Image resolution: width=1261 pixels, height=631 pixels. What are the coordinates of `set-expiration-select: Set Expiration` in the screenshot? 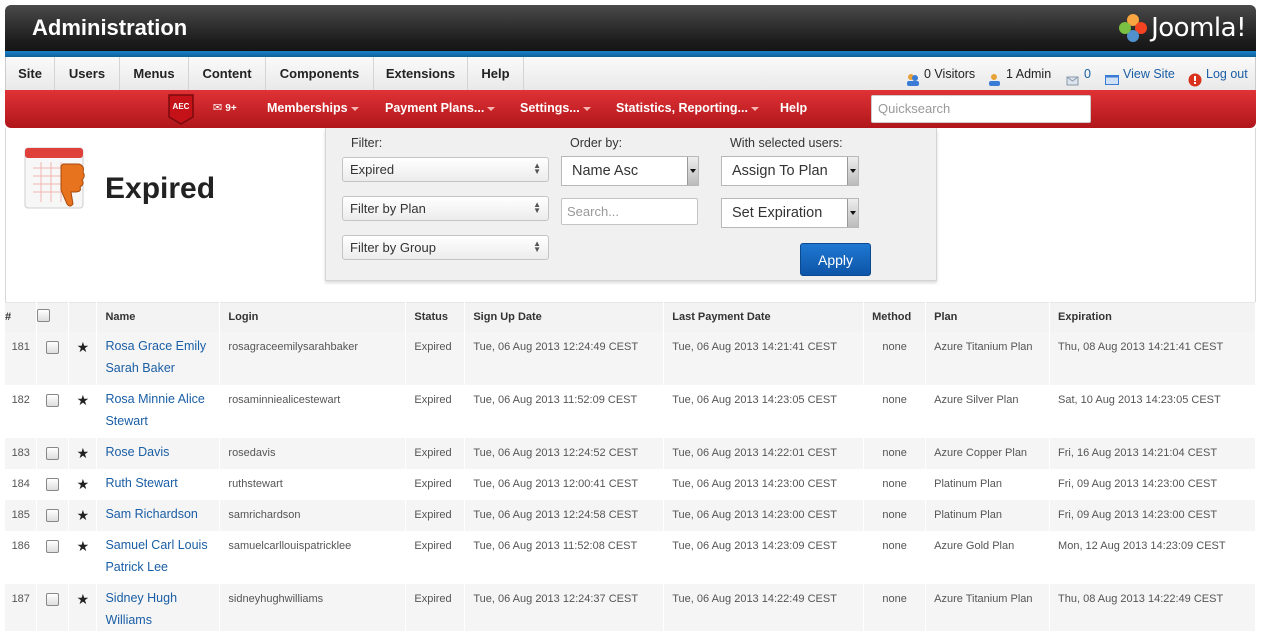 It's located at (790, 213).